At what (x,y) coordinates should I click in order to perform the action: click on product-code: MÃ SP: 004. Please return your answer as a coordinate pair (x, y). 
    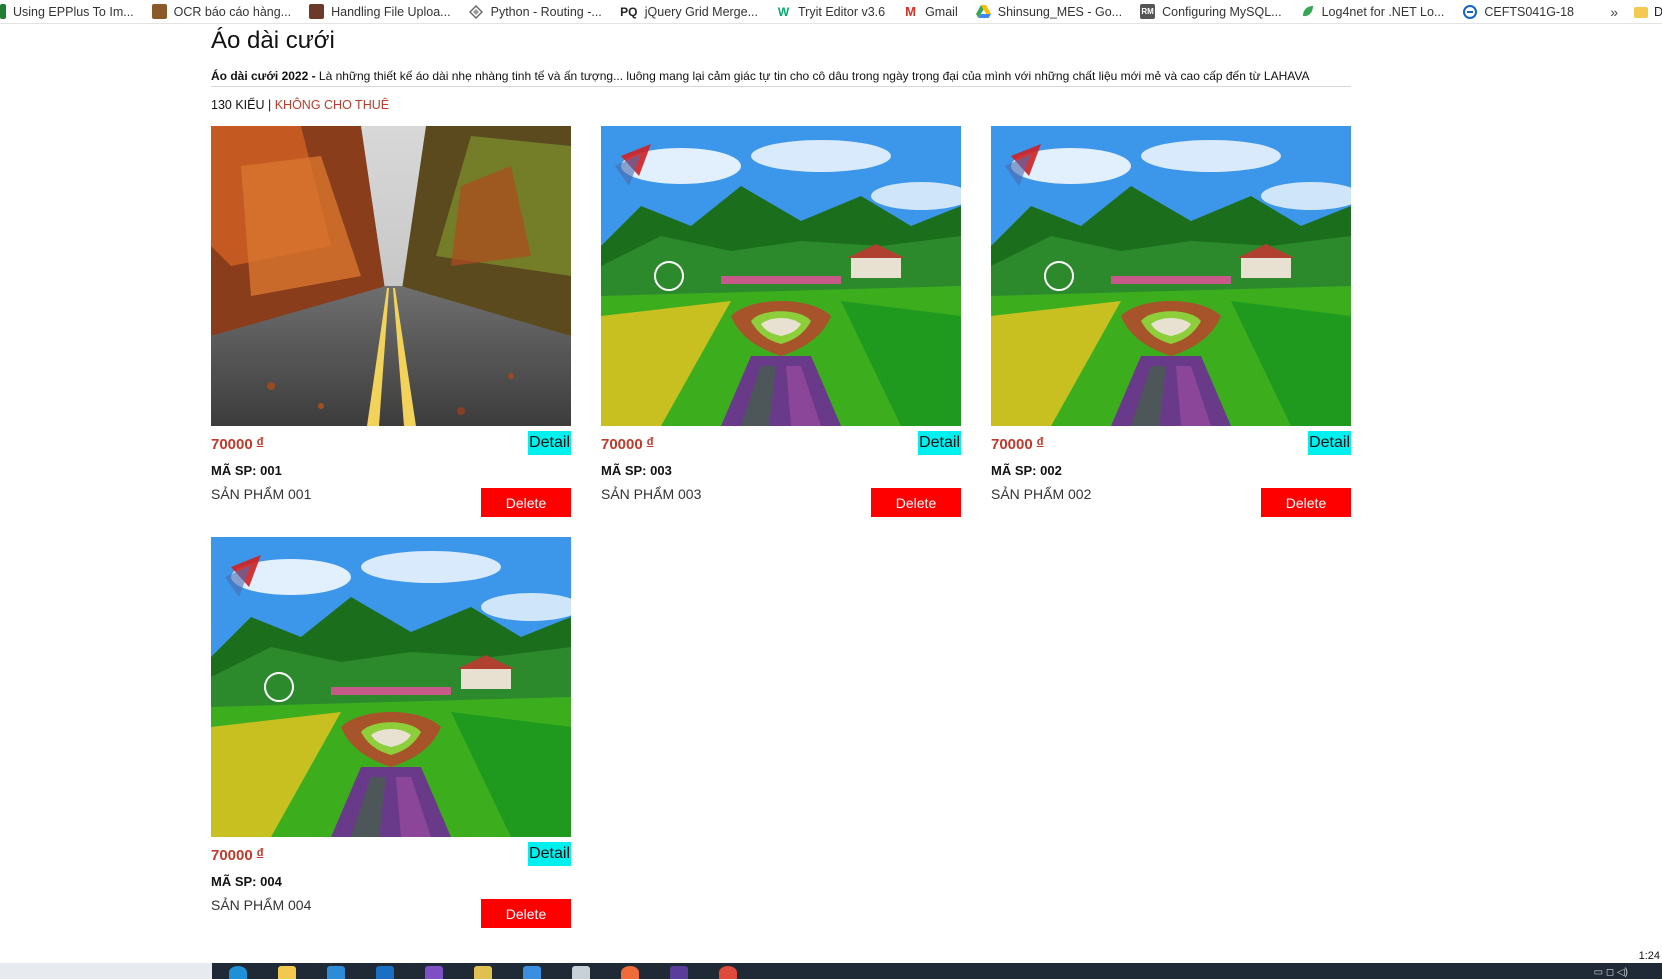
    Looking at the image, I should click on (246, 881).